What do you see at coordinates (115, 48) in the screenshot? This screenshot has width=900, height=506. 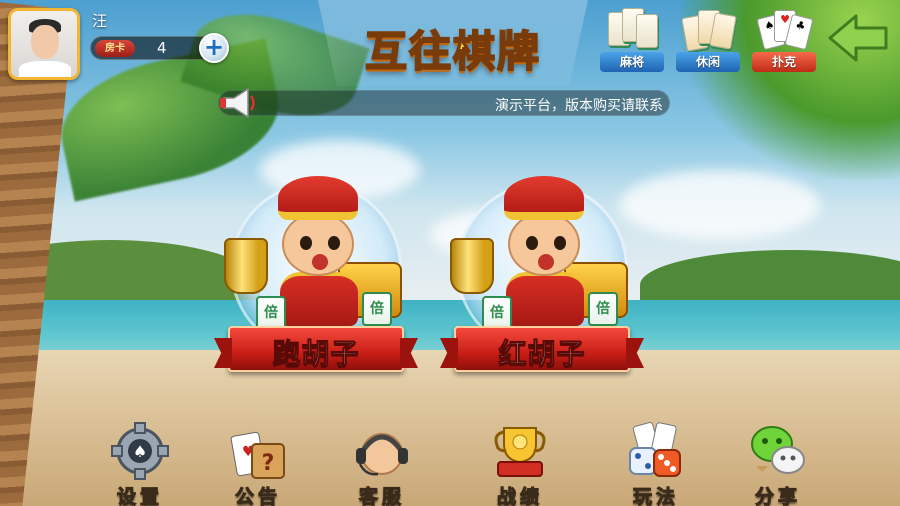 I see `room-card-tag: 房卡` at bounding box center [115, 48].